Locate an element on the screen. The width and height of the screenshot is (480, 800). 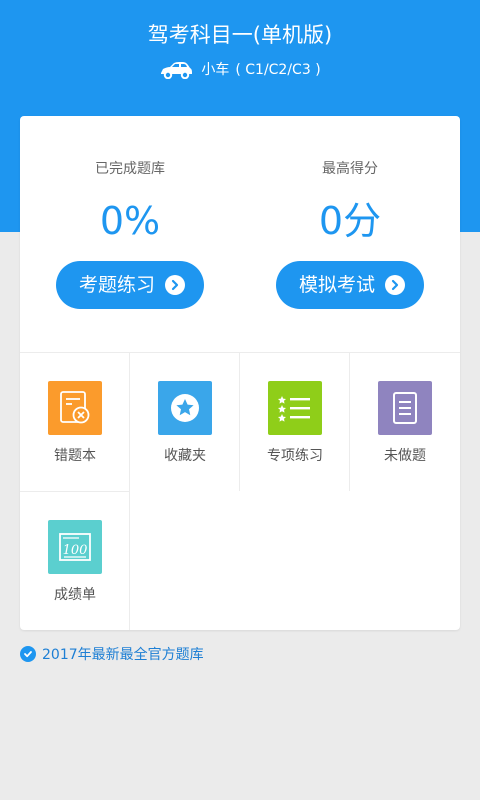
mock-exam-button-label: 模拟考试 is located at coordinates (336, 285).